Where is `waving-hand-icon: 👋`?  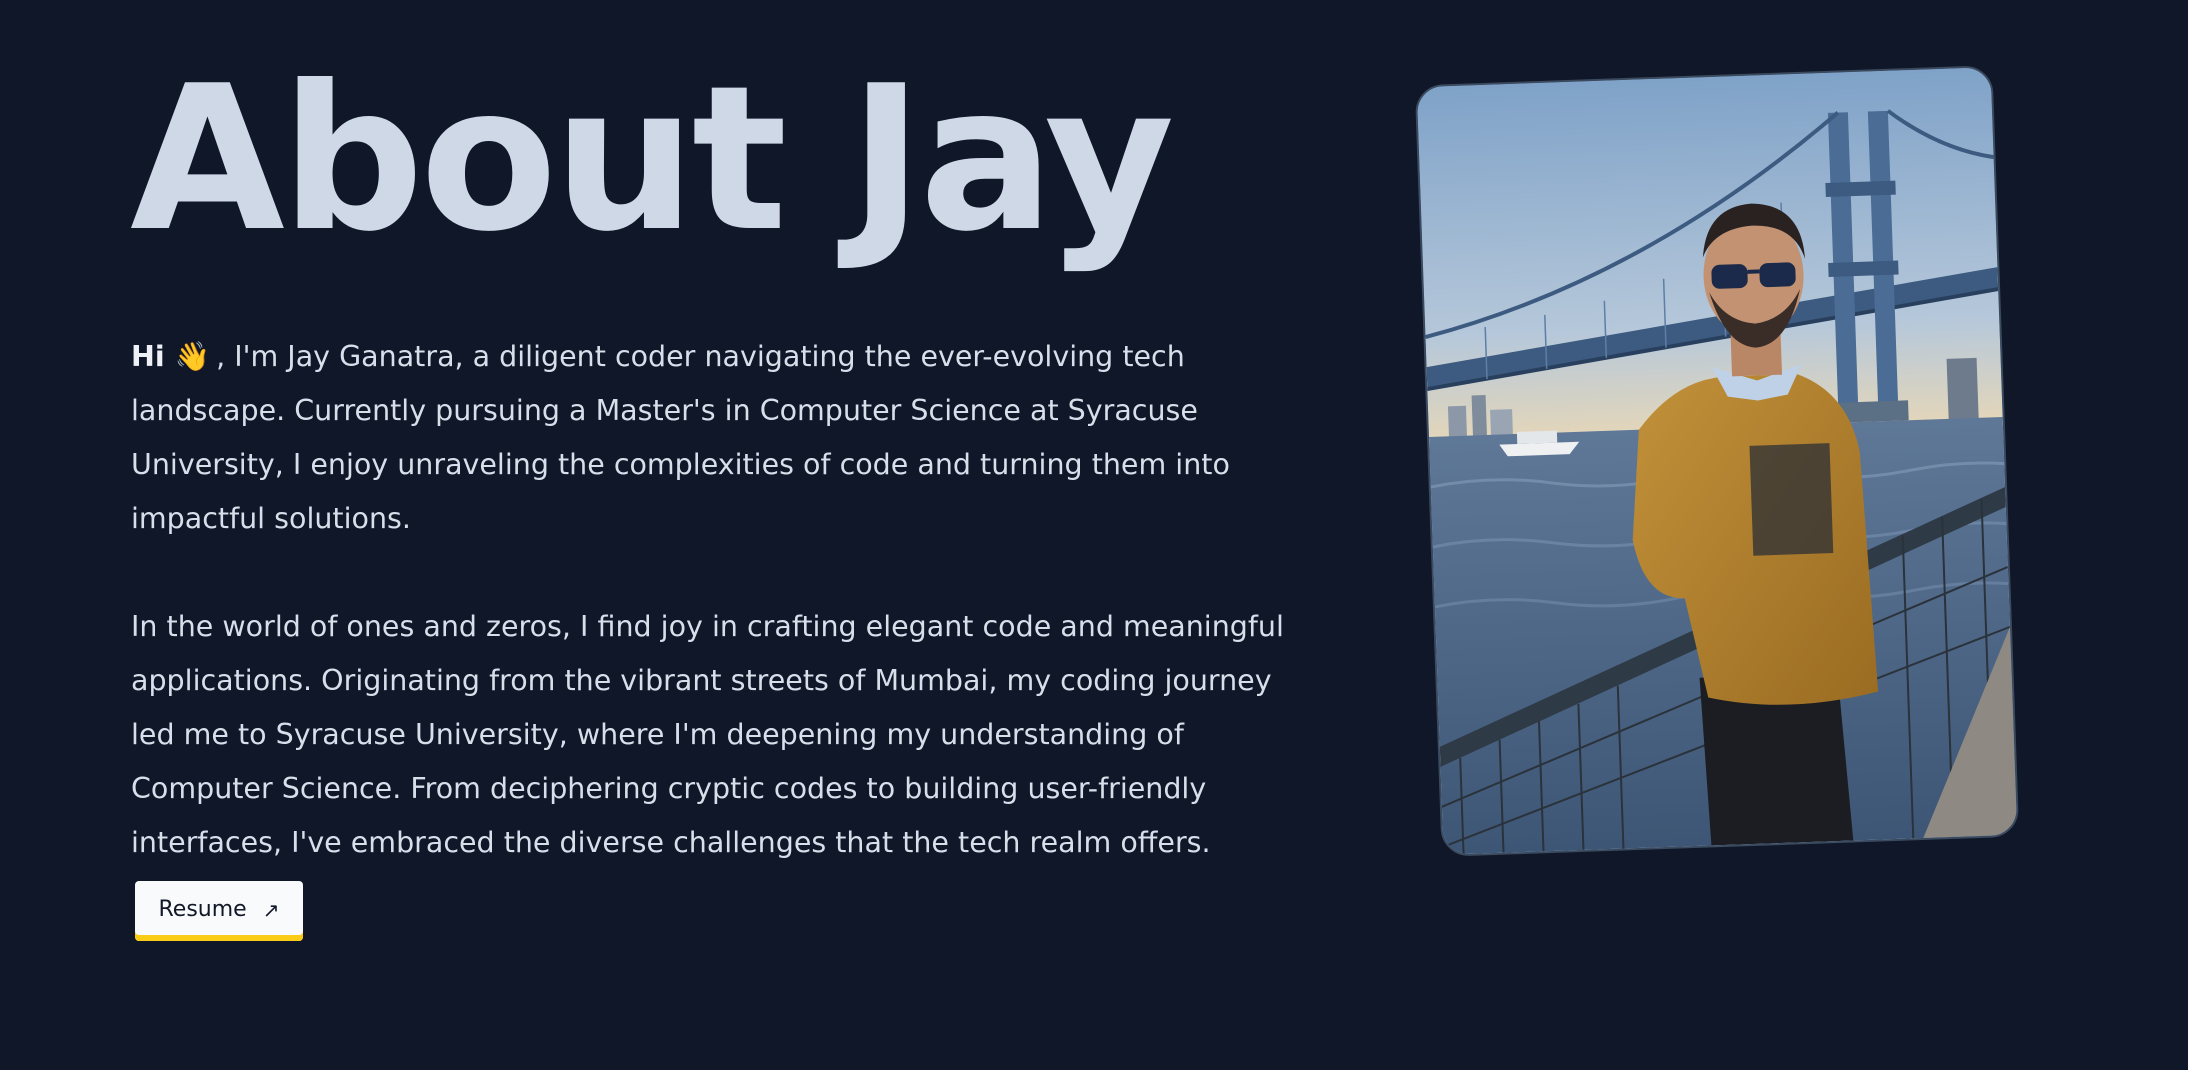
waving-hand-icon: 👋 is located at coordinates (192, 356).